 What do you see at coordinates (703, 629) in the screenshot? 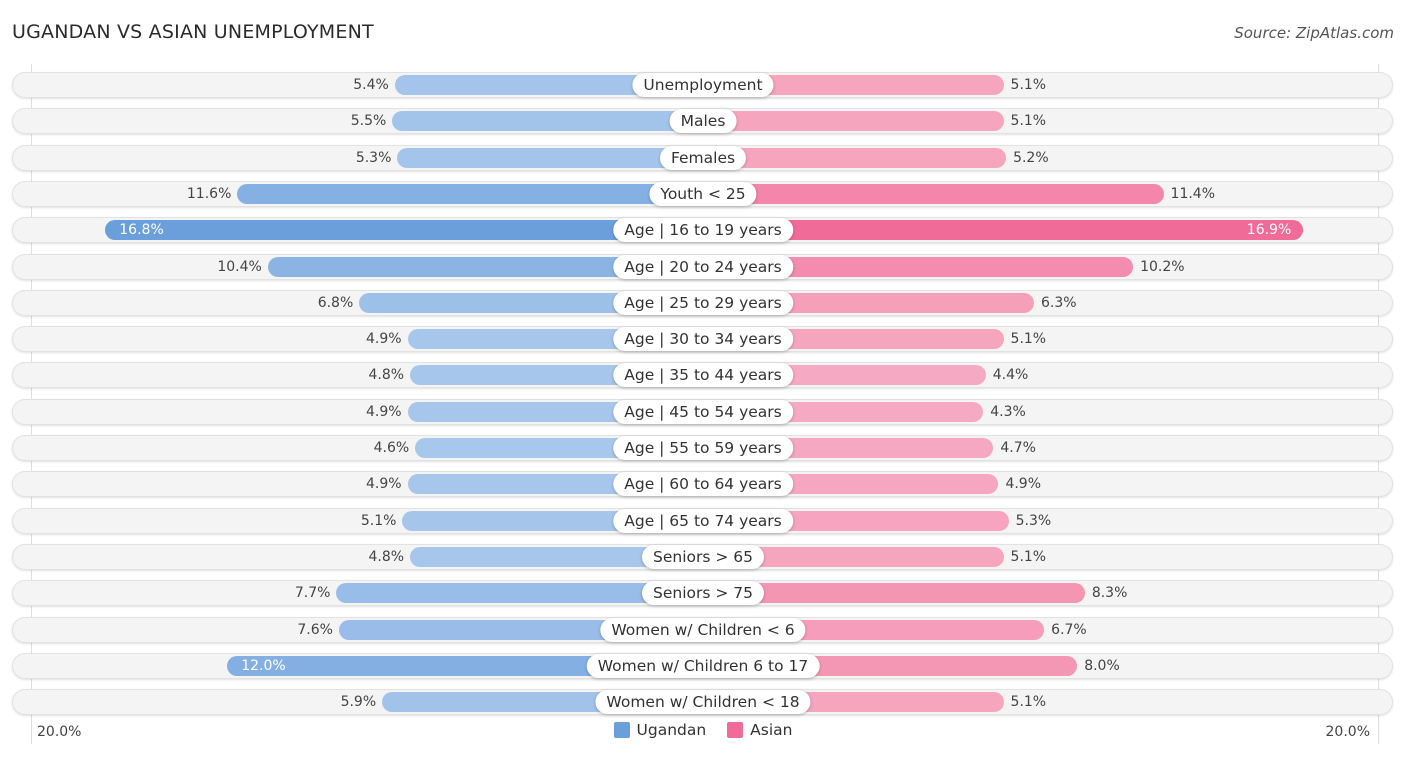
I see `category-label: Women w/ Children < 6` at bounding box center [703, 629].